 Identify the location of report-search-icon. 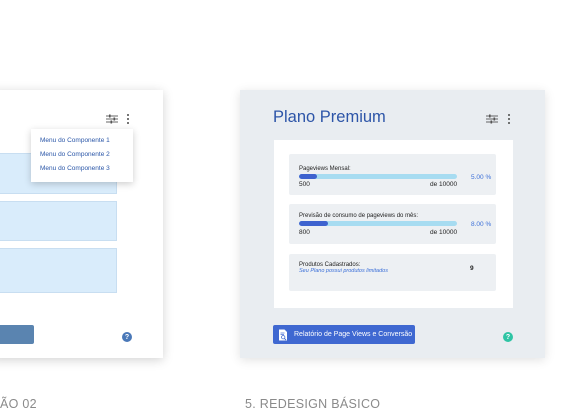
(283, 334).